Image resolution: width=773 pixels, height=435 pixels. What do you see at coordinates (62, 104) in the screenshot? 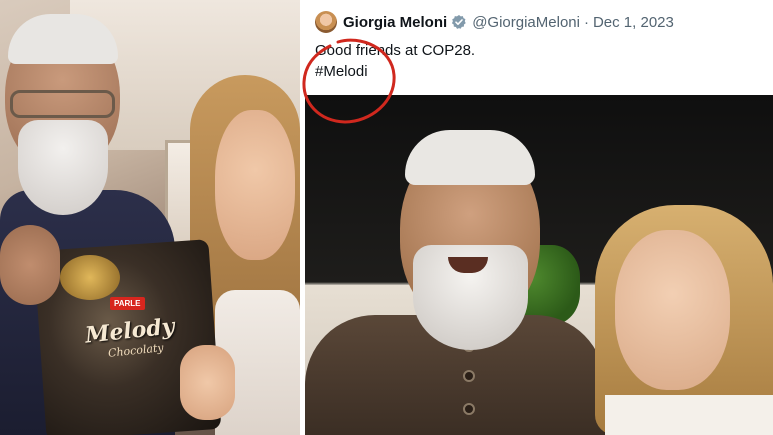
I see `man-glasses` at bounding box center [62, 104].